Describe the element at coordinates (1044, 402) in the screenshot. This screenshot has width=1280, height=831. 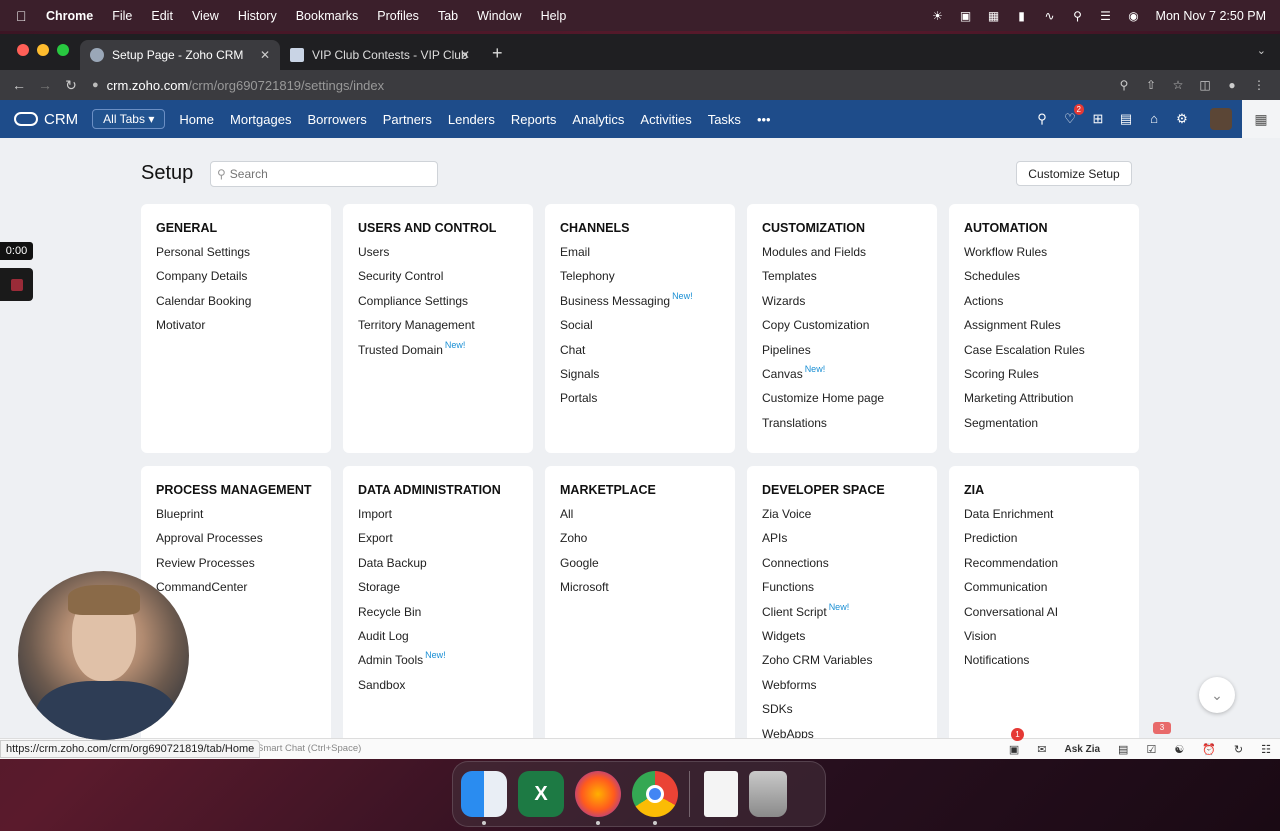
I see `setup-link-marketing-attribution: Marketing Attribution` at that location.